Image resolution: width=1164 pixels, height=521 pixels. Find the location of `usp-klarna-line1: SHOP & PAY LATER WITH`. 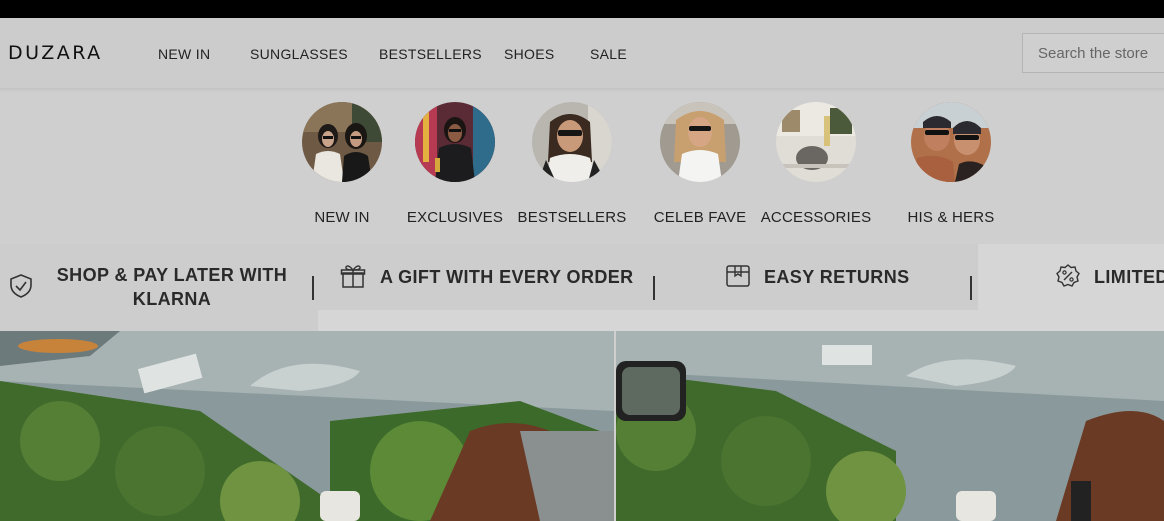

usp-klarna-line1: SHOP & PAY LATER WITH is located at coordinates (172, 275).